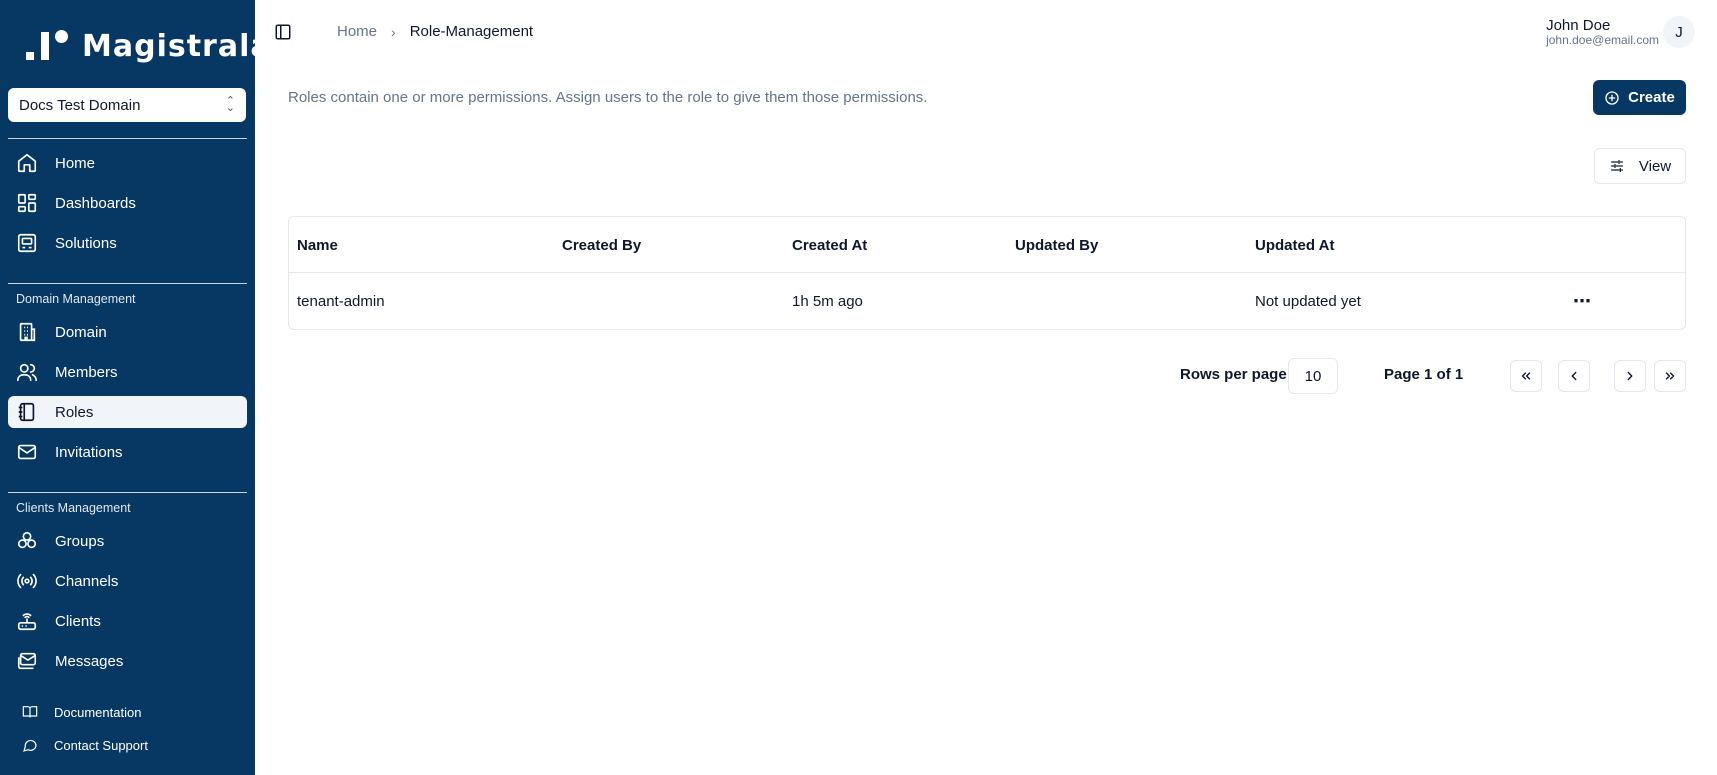  What do you see at coordinates (987, 301) in the screenshot?
I see `table-row: tenant-admin 1h 5m ago Not updated yet ⋯` at bounding box center [987, 301].